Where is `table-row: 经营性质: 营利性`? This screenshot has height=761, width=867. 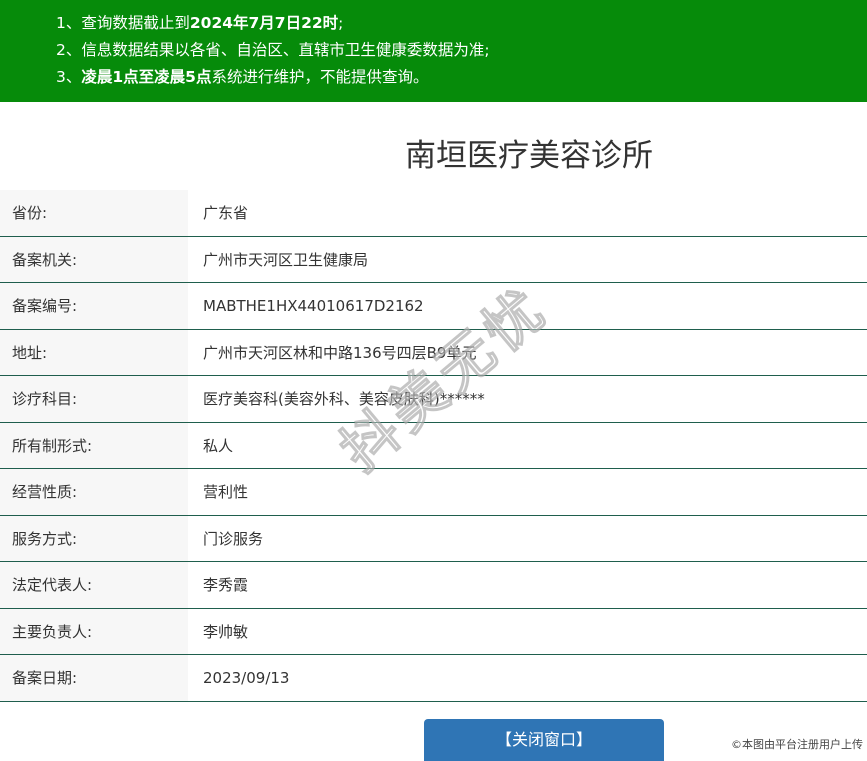
table-row: 经营性质: 营利性 is located at coordinates (433, 492).